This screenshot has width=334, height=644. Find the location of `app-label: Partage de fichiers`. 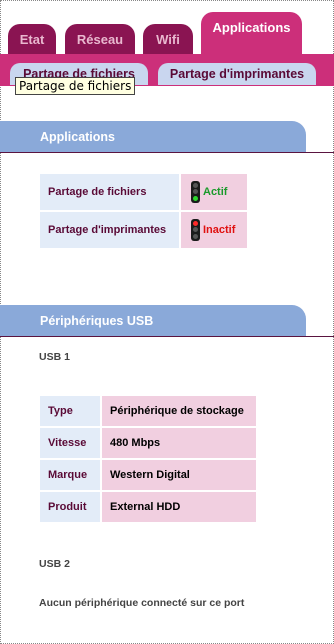

app-label: Partage de fichiers is located at coordinates (109, 192).